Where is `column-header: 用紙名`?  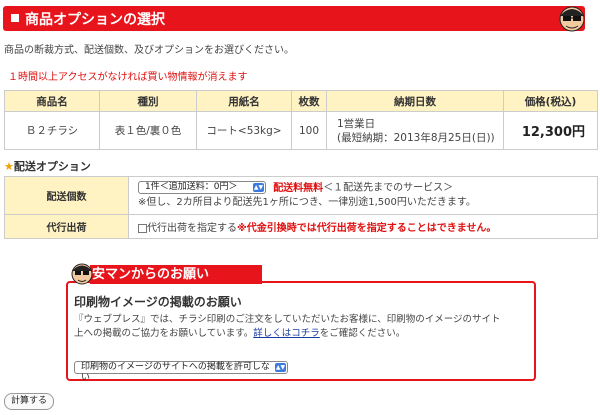 column-header: 用紙名 is located at coordinates (244, 101).